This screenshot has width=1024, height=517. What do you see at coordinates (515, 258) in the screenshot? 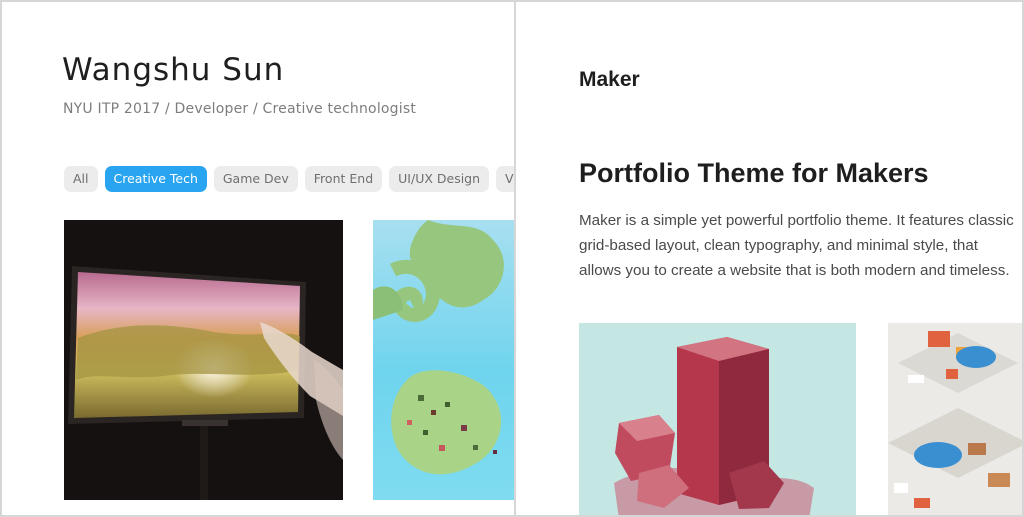
I see `panel-divider` at bounding box center [515, 258].